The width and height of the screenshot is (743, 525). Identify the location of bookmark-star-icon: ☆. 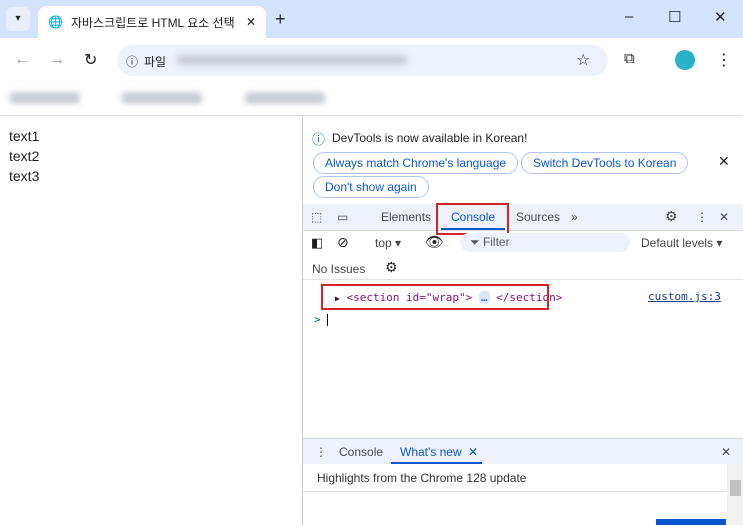
(583, 60).